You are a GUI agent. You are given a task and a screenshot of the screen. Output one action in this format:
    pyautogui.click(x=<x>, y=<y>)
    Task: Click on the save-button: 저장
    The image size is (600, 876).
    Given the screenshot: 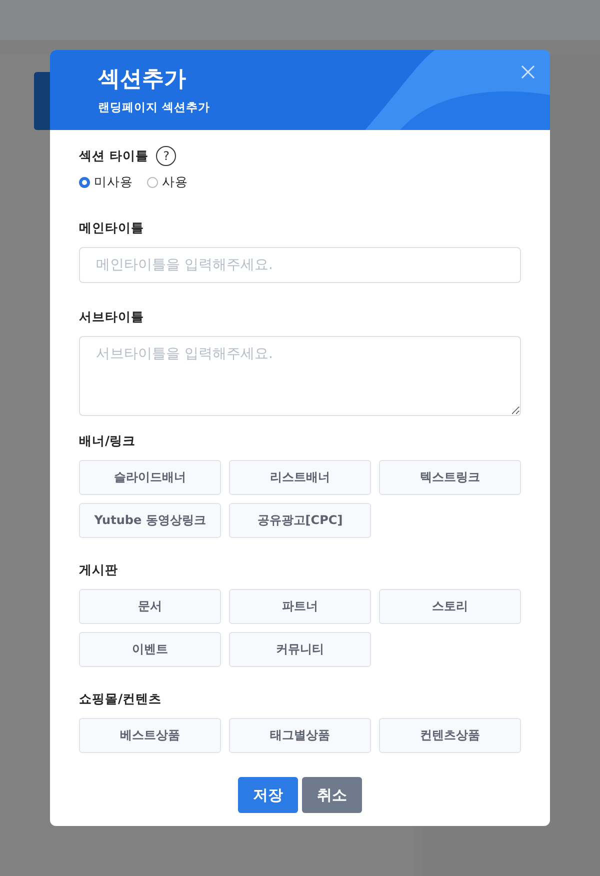 What is the action you would take?
    pyautogui.click(x=268, y=795)
    